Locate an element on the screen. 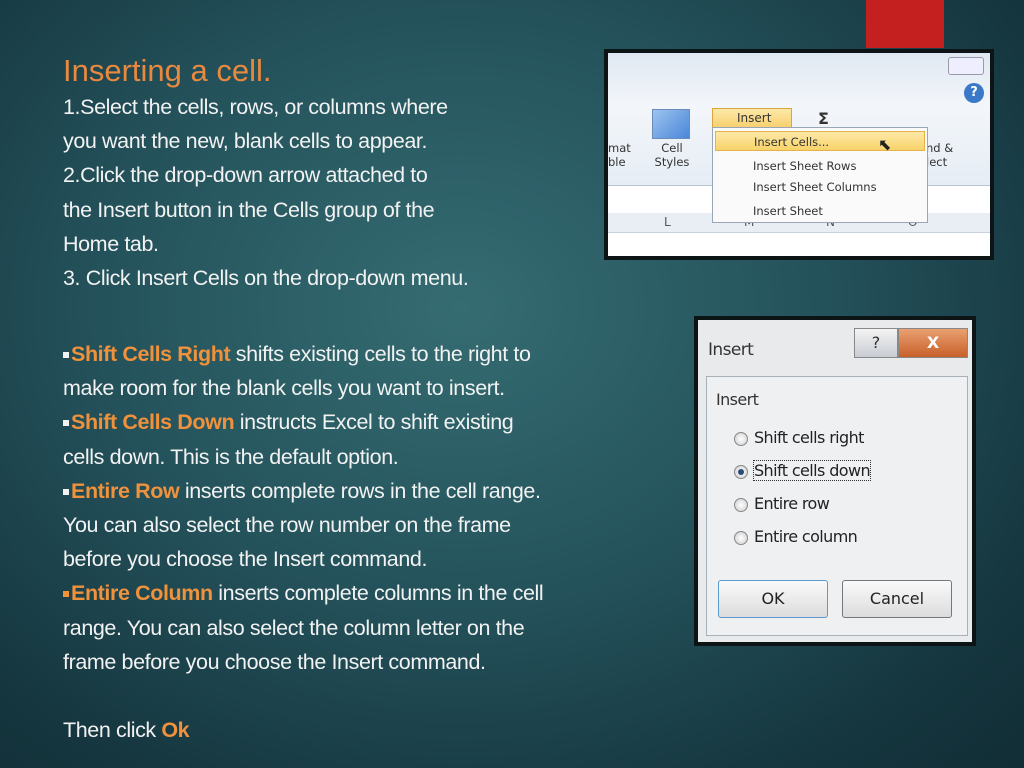  radio-label: Shift cells right is located at coordinates (809, 437).